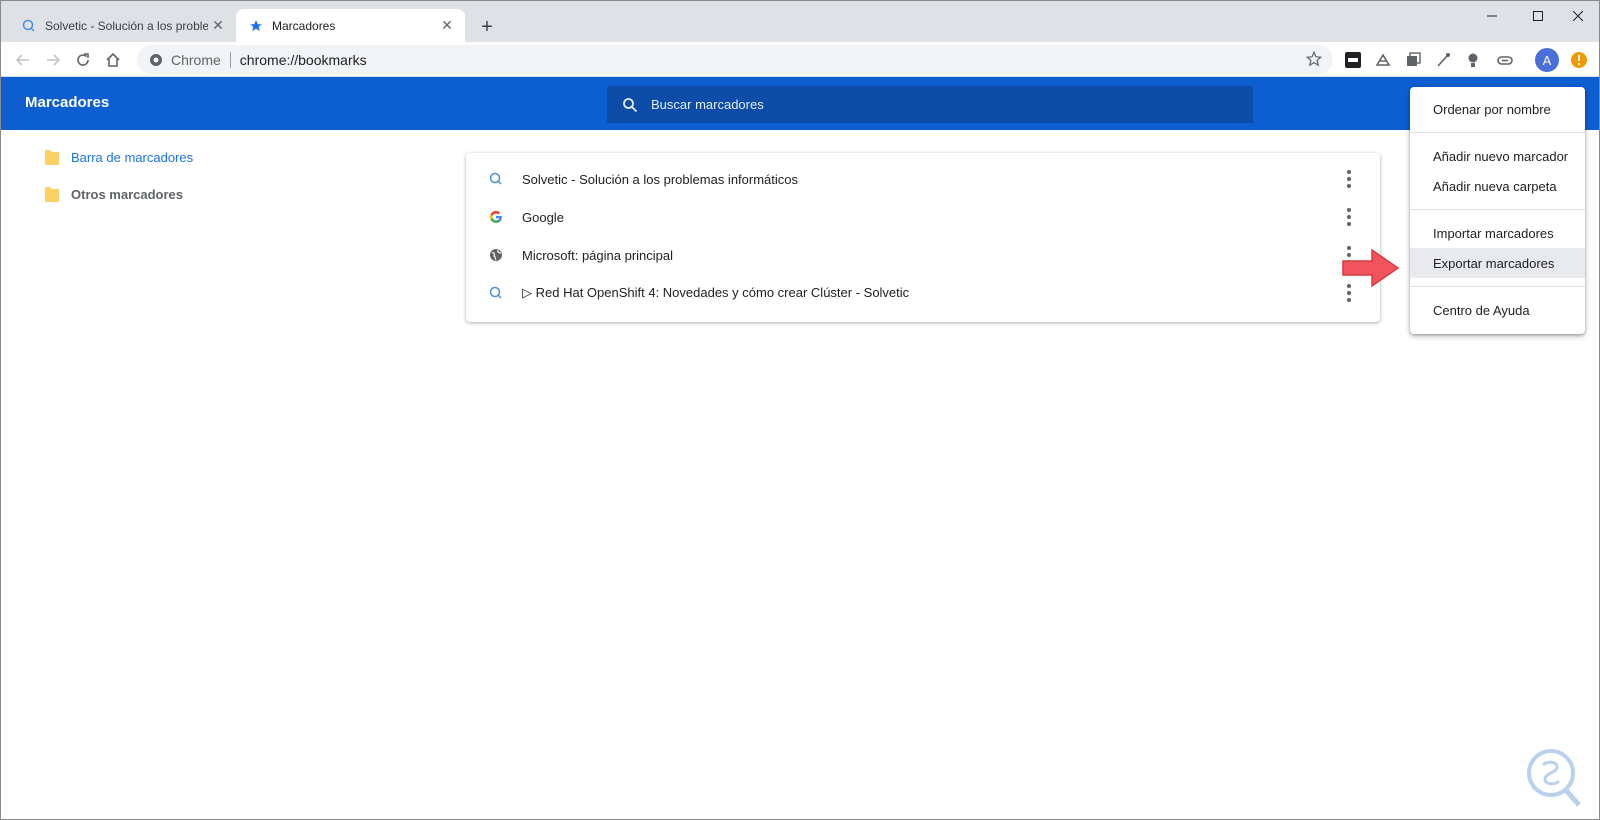 The height and width of the screenshot is (820, 1600). I want to click on link-extension-icon, so click(1505, 60).